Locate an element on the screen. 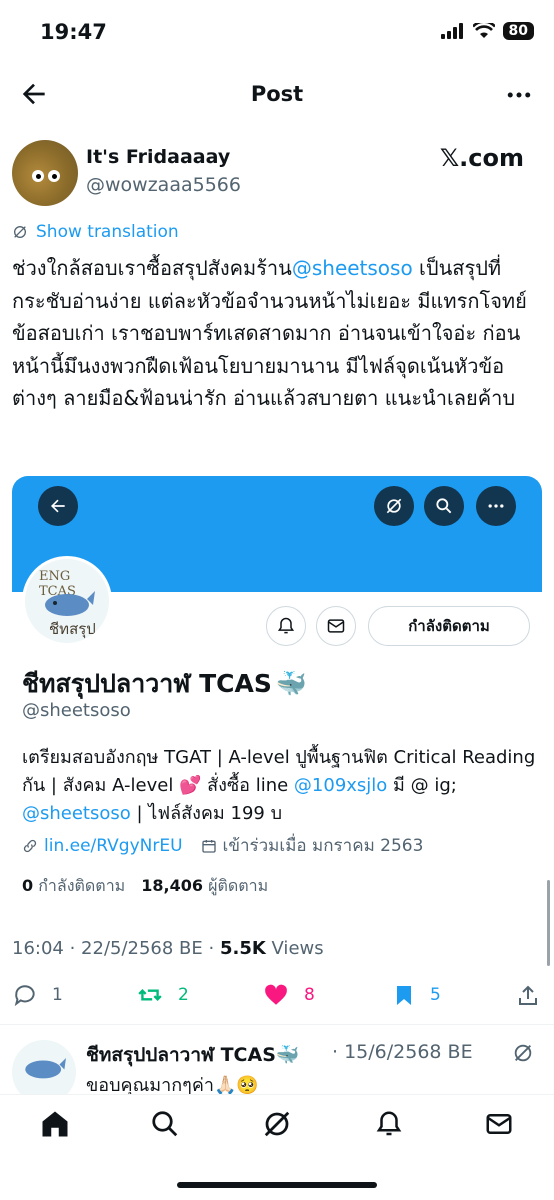 This screenshot has width=554, height=1200. signal-icon is located at coordinates (451, 31).